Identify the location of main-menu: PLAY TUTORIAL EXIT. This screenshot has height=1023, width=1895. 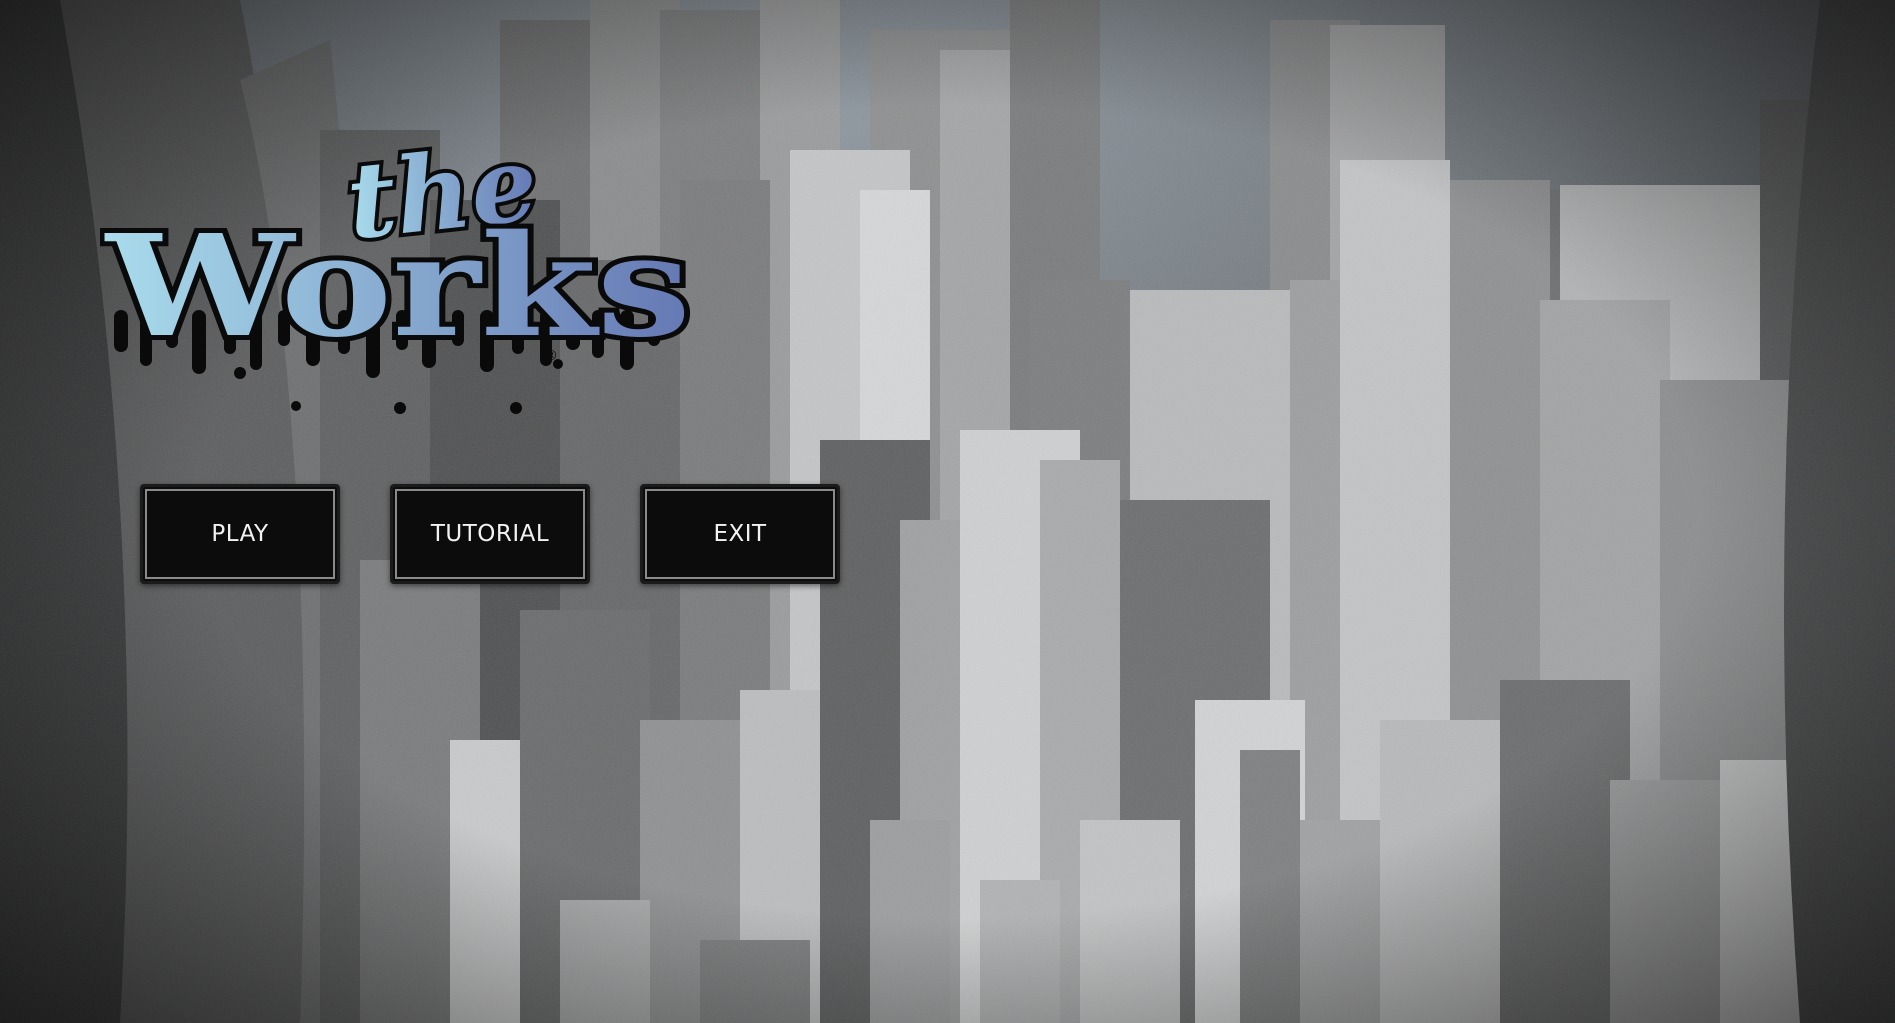
(490, 534).